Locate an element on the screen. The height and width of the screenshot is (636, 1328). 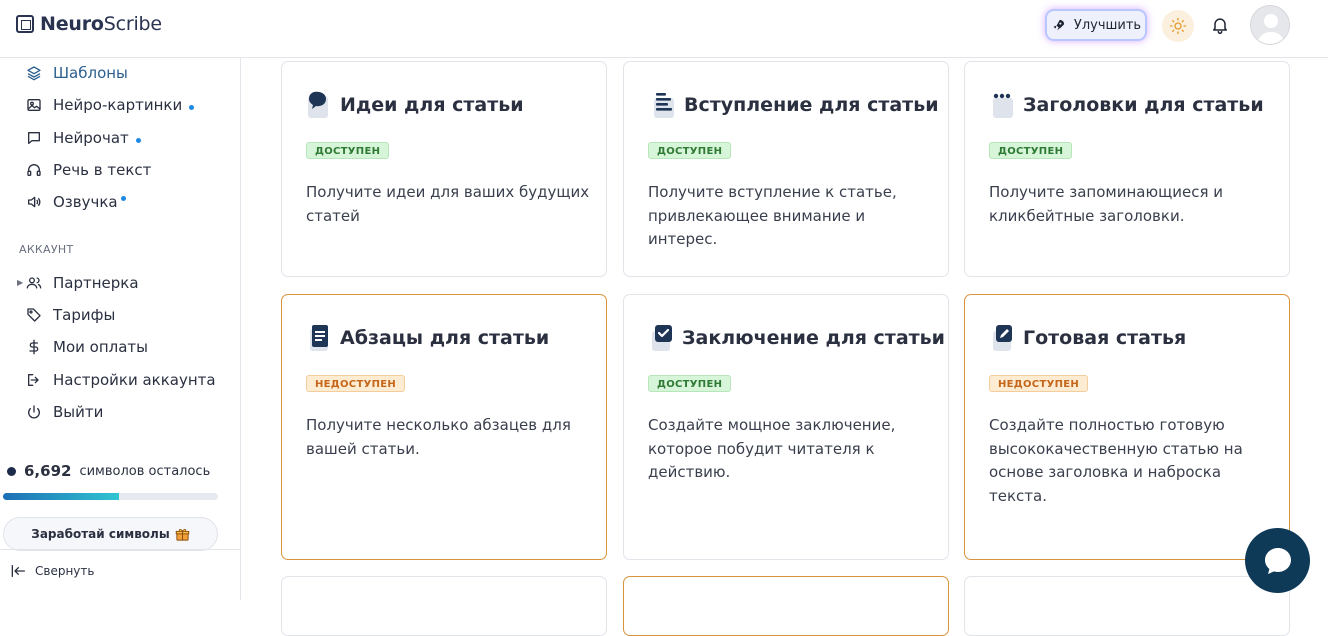
credits-progress-fill is located at coordinates (61, 496).